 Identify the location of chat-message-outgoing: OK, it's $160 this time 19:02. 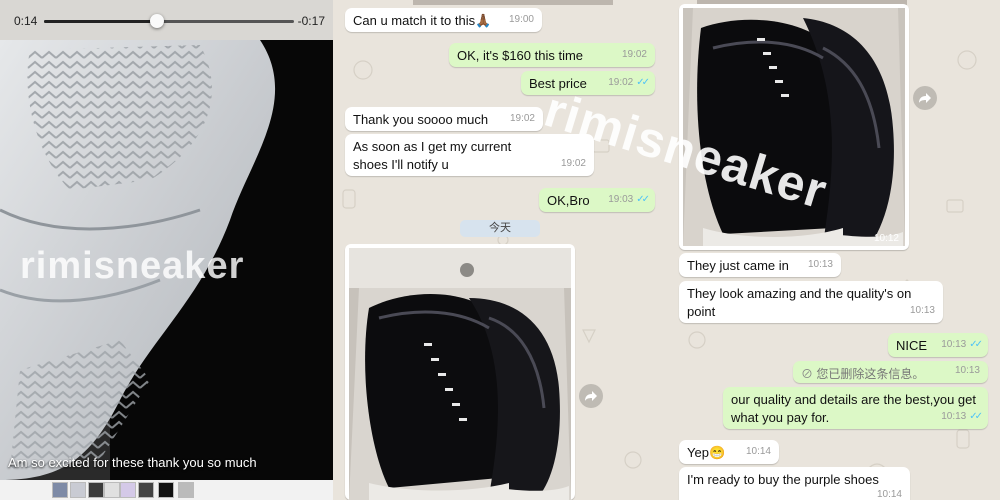
(552, 55).